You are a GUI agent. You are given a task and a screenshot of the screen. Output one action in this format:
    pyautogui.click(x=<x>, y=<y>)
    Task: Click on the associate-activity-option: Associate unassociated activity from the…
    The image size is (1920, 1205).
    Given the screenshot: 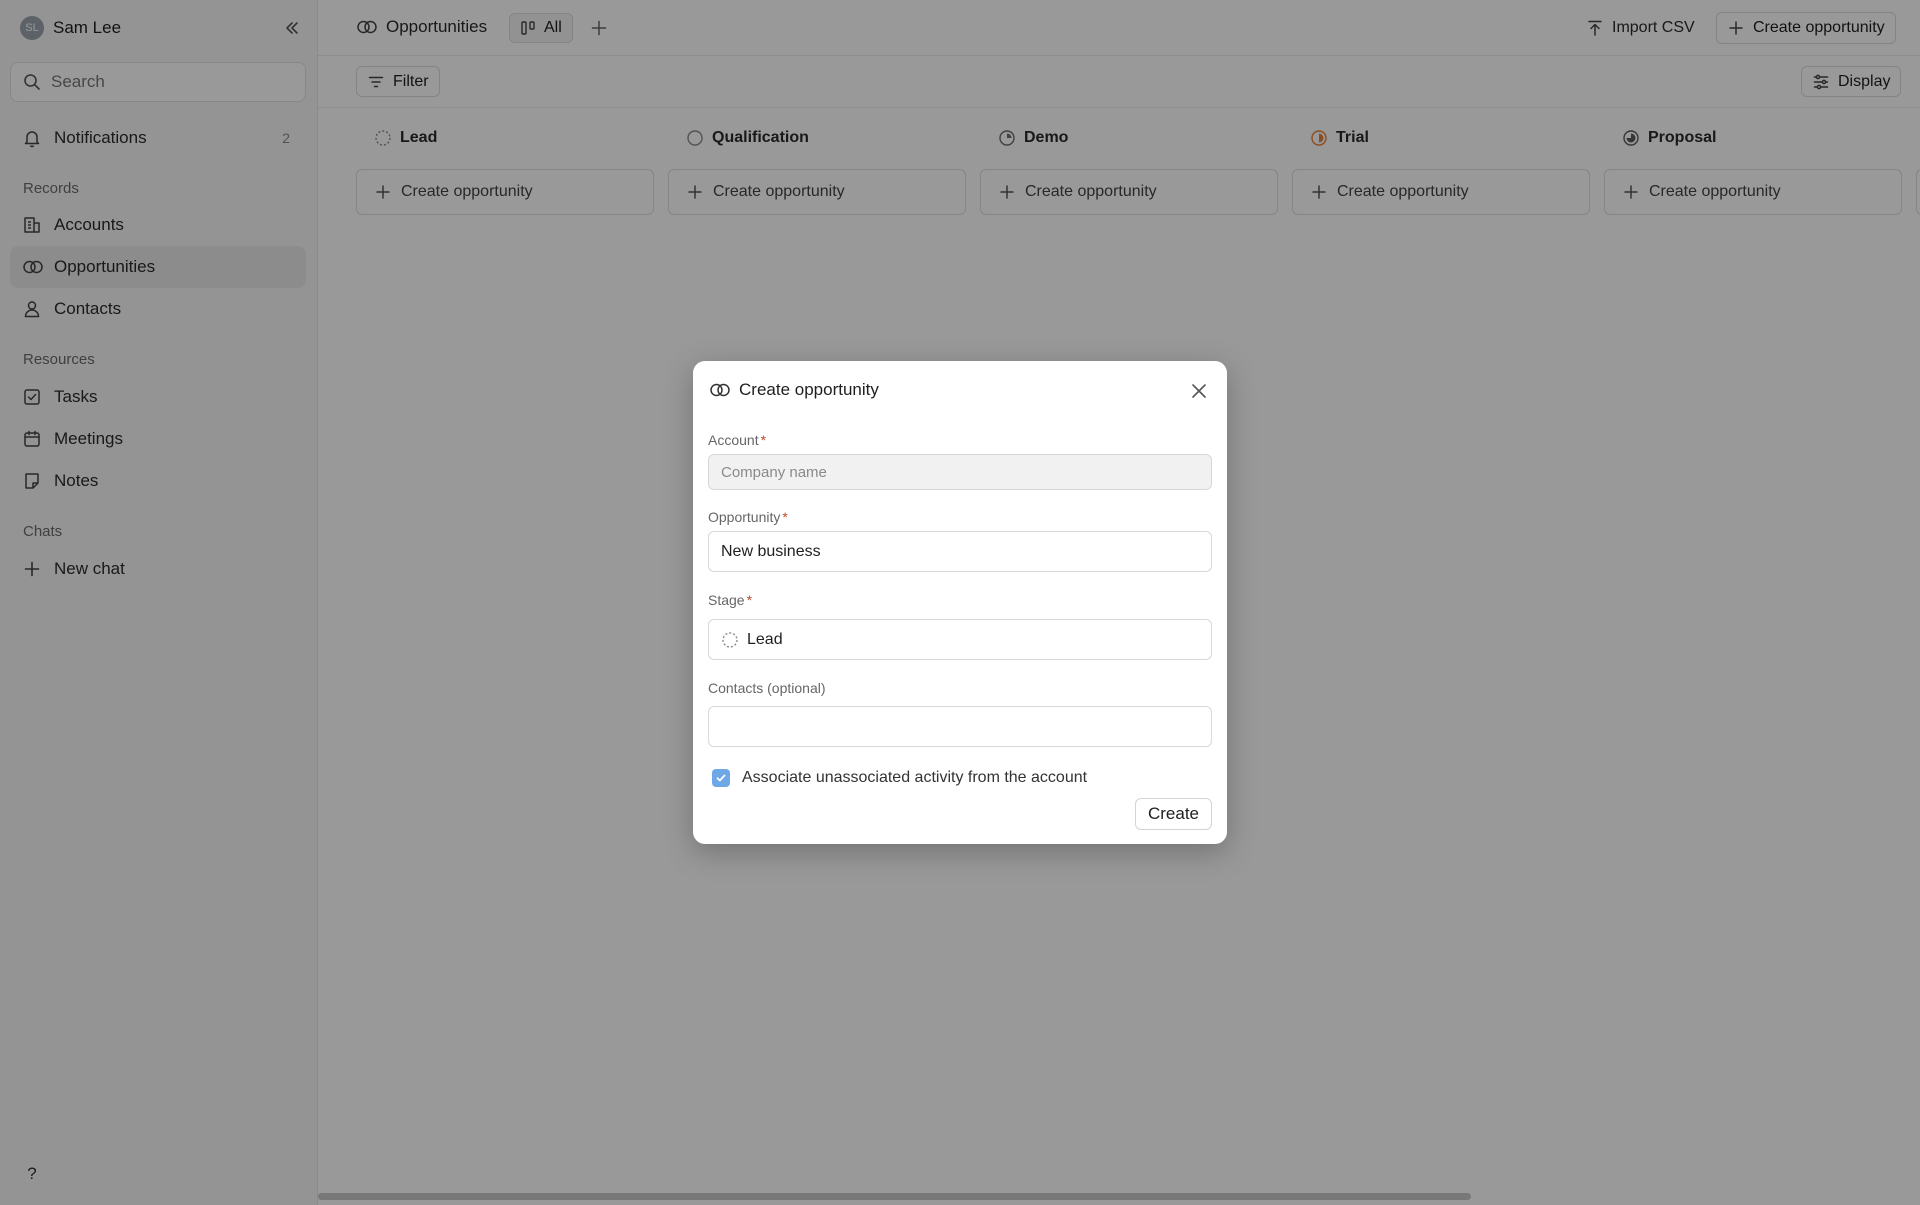 What is the action you would take?
    pyautogui.click(x=899, y=778)
    